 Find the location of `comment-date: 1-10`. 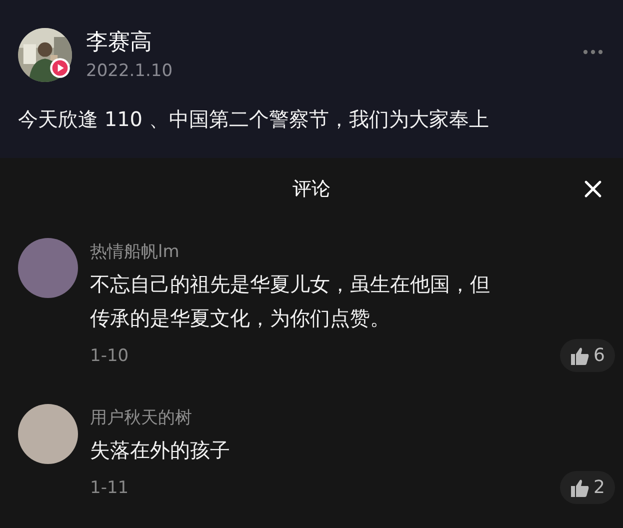

comment-date: 1-10 is located at coordinates (109, 356).